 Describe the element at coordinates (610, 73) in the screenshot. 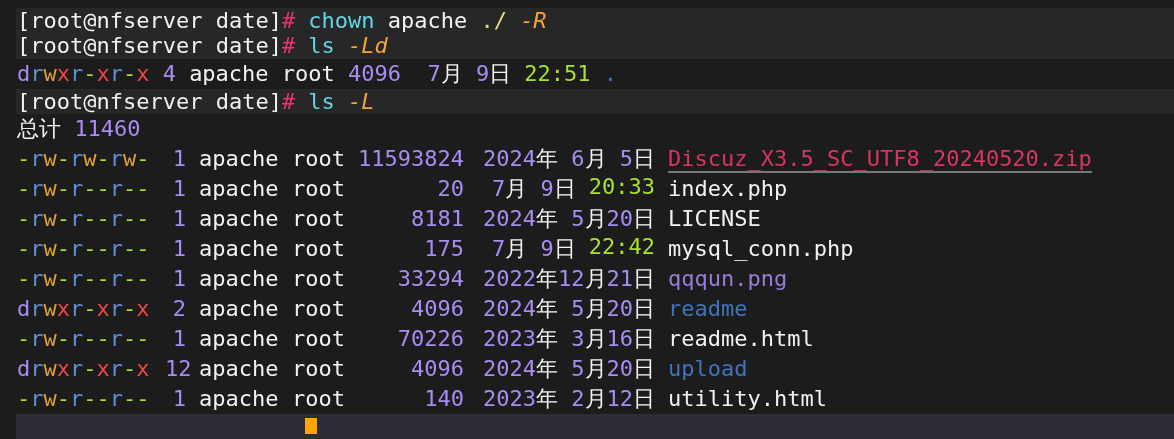

I see `directory-name: .` at that location.